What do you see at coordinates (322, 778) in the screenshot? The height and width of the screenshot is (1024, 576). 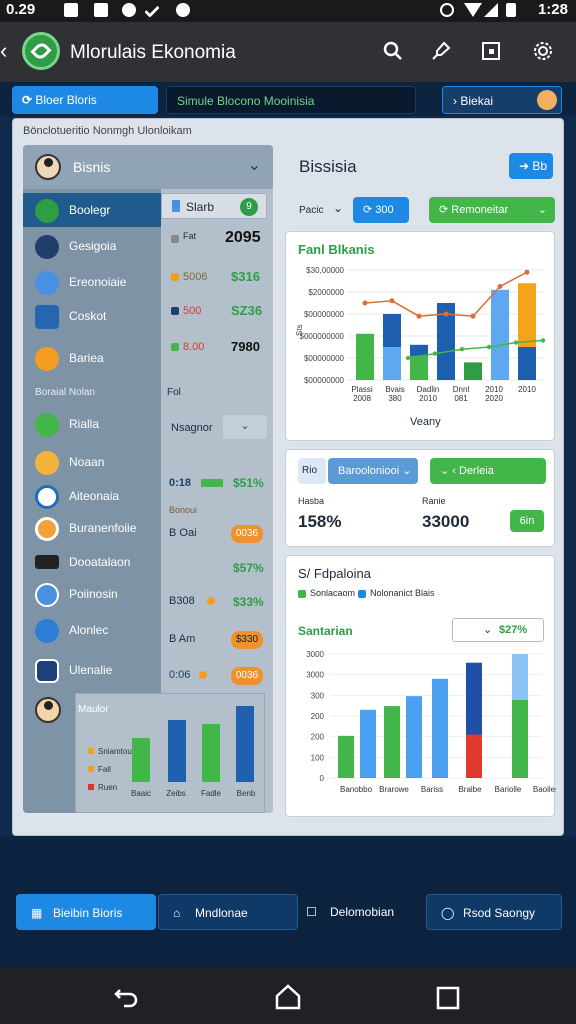 I see `chart2-y-tick: 0` at bounding box center [322, 778].